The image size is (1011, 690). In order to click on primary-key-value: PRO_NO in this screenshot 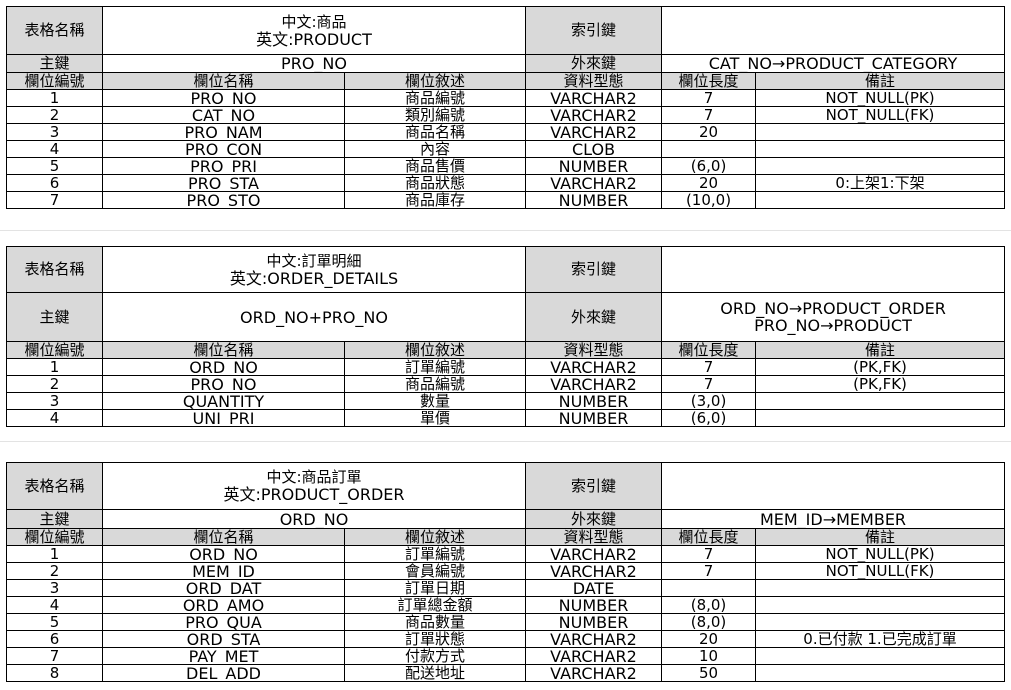, I will do `click(314, 63)`.